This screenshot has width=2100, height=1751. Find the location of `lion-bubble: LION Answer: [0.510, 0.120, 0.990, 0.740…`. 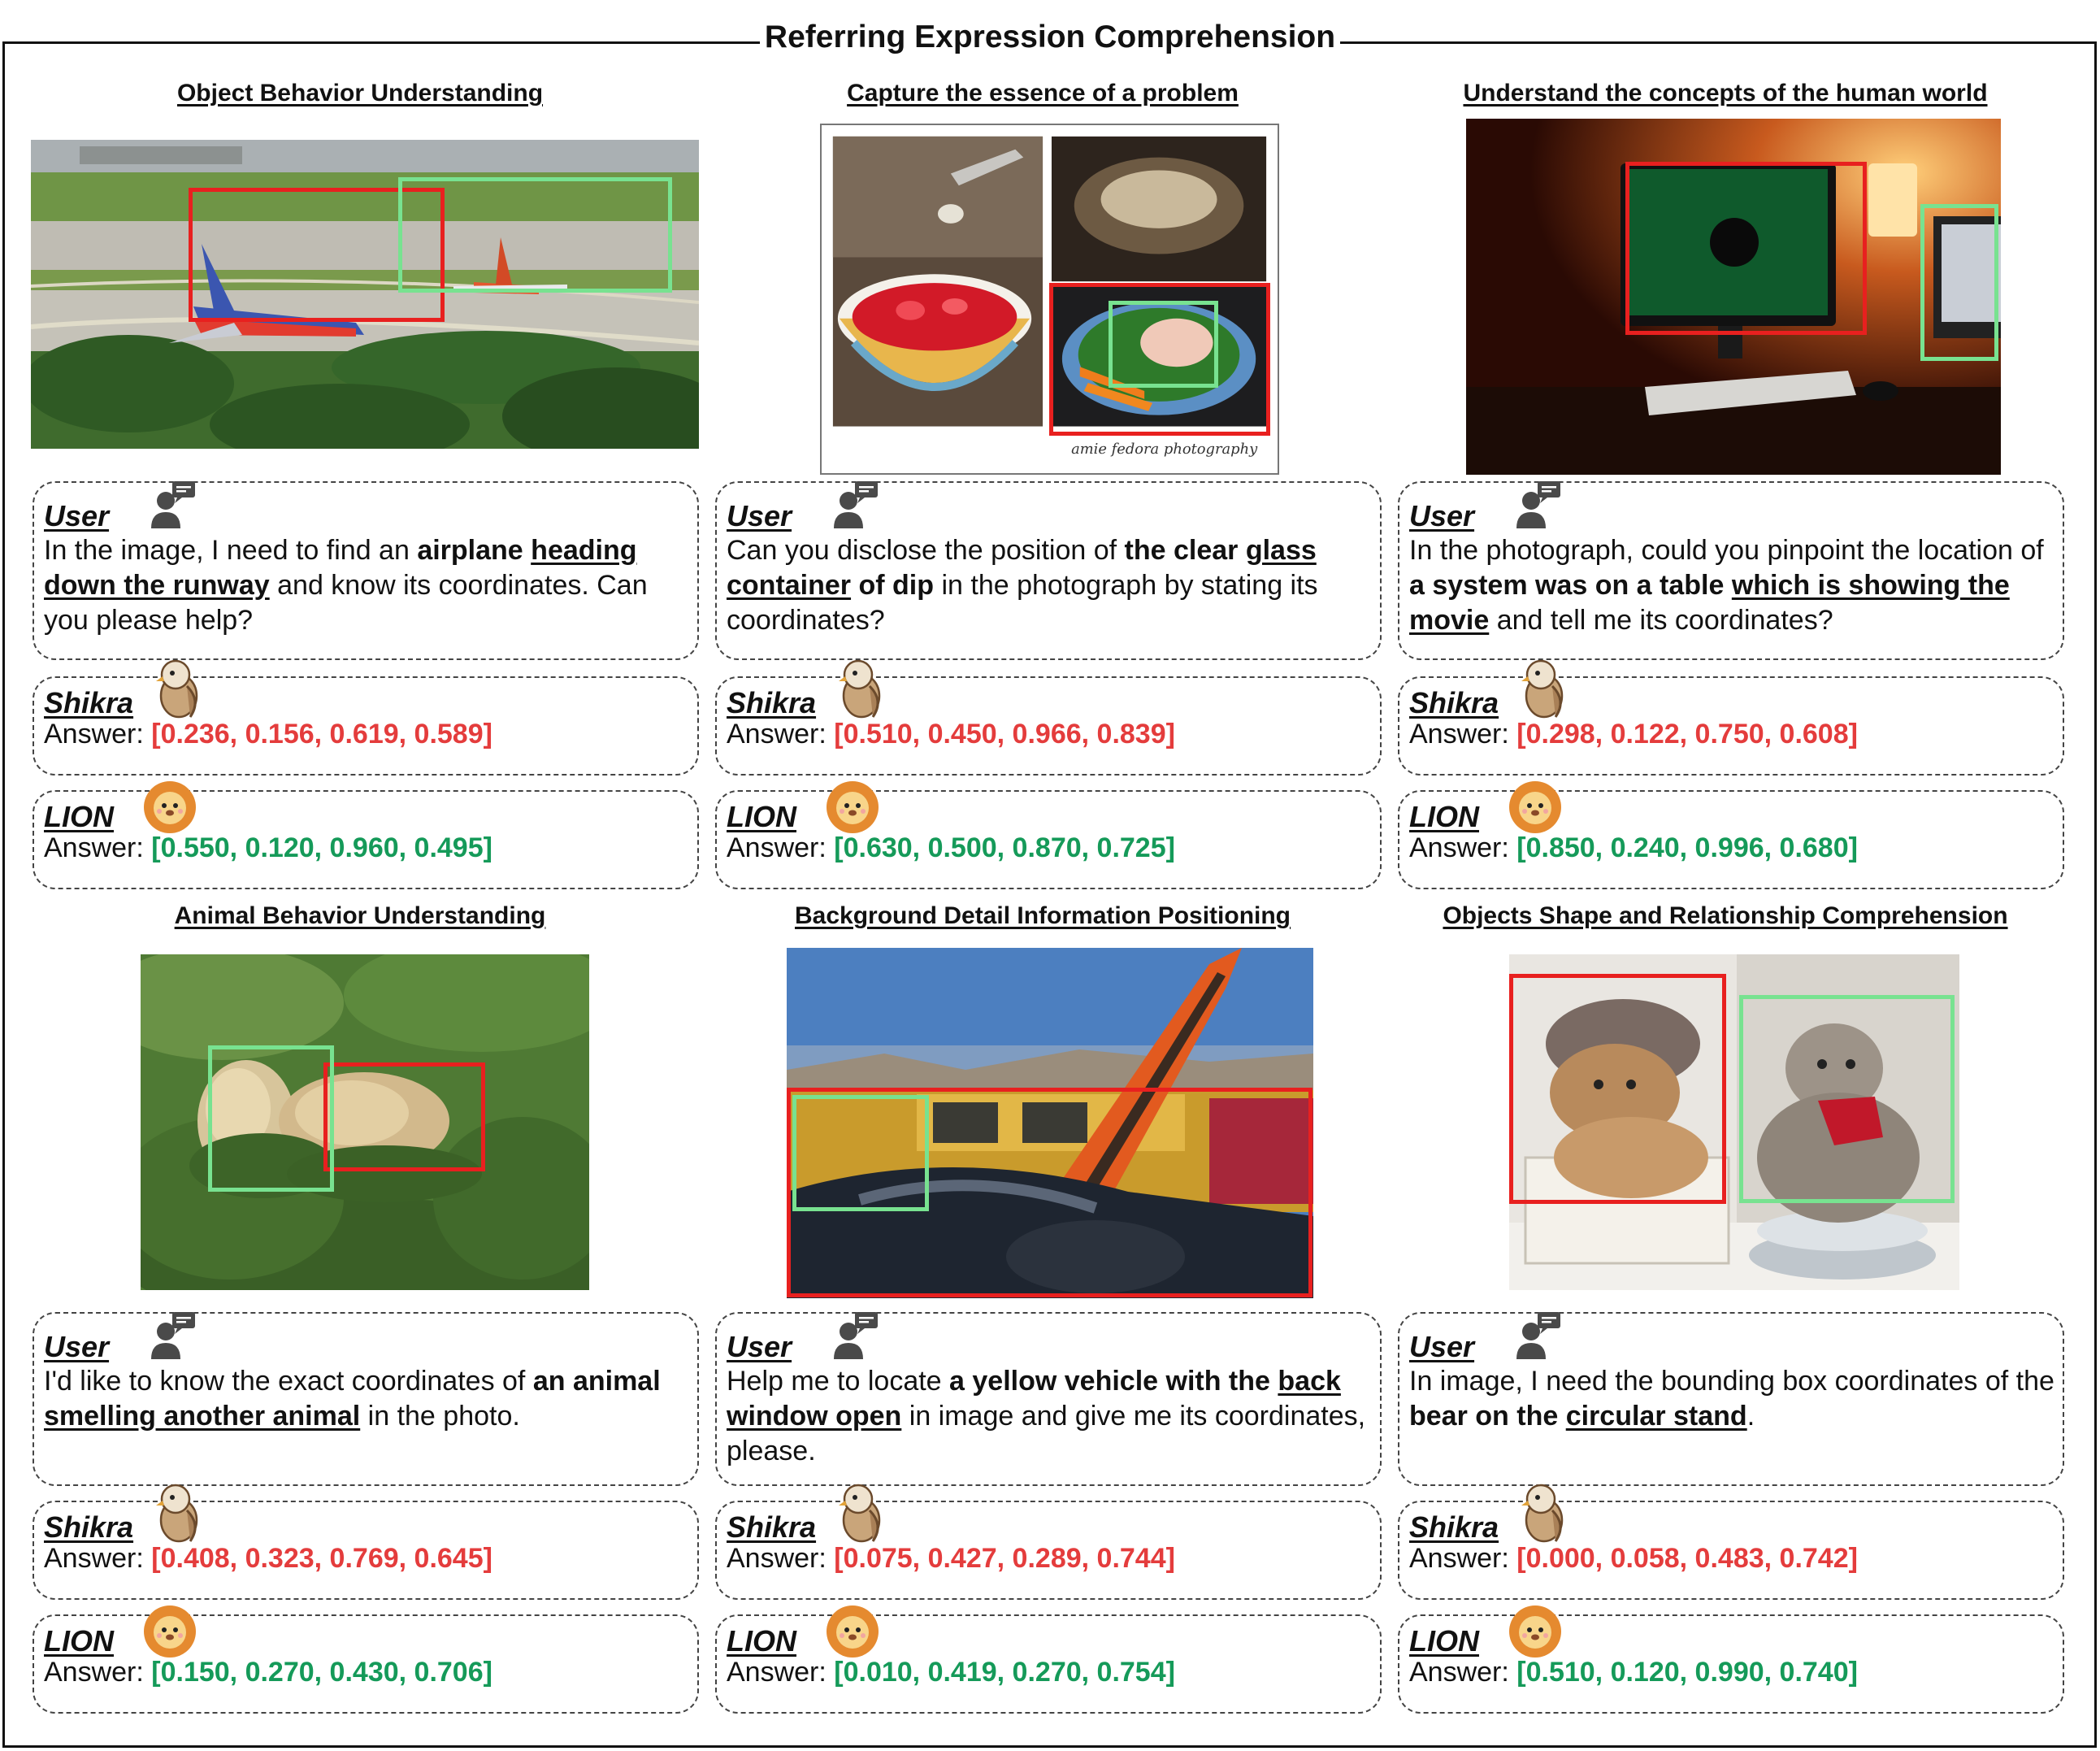

lion-bubble: LION Answer: [0.510, 0.120, 0.990, 0.740… is located at coordinates (1731, 1659).